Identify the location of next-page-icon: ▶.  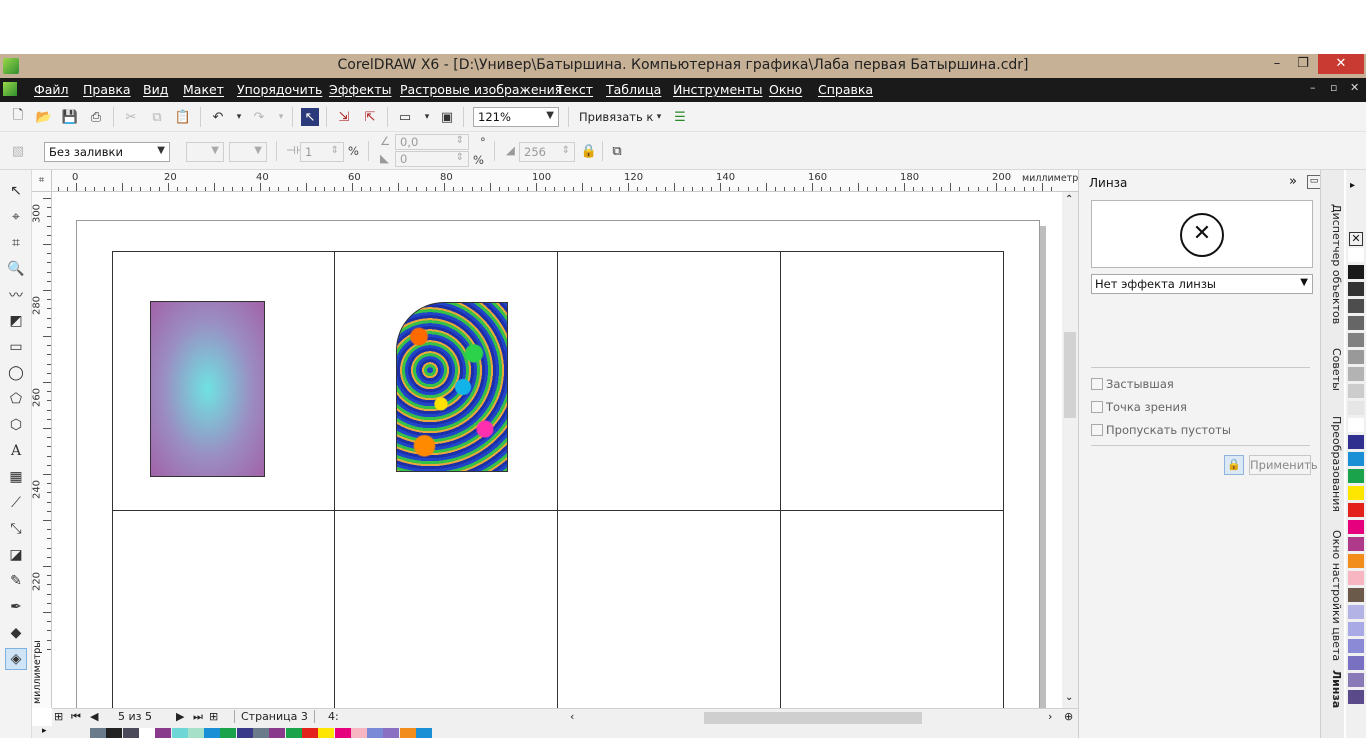
(180, 716).